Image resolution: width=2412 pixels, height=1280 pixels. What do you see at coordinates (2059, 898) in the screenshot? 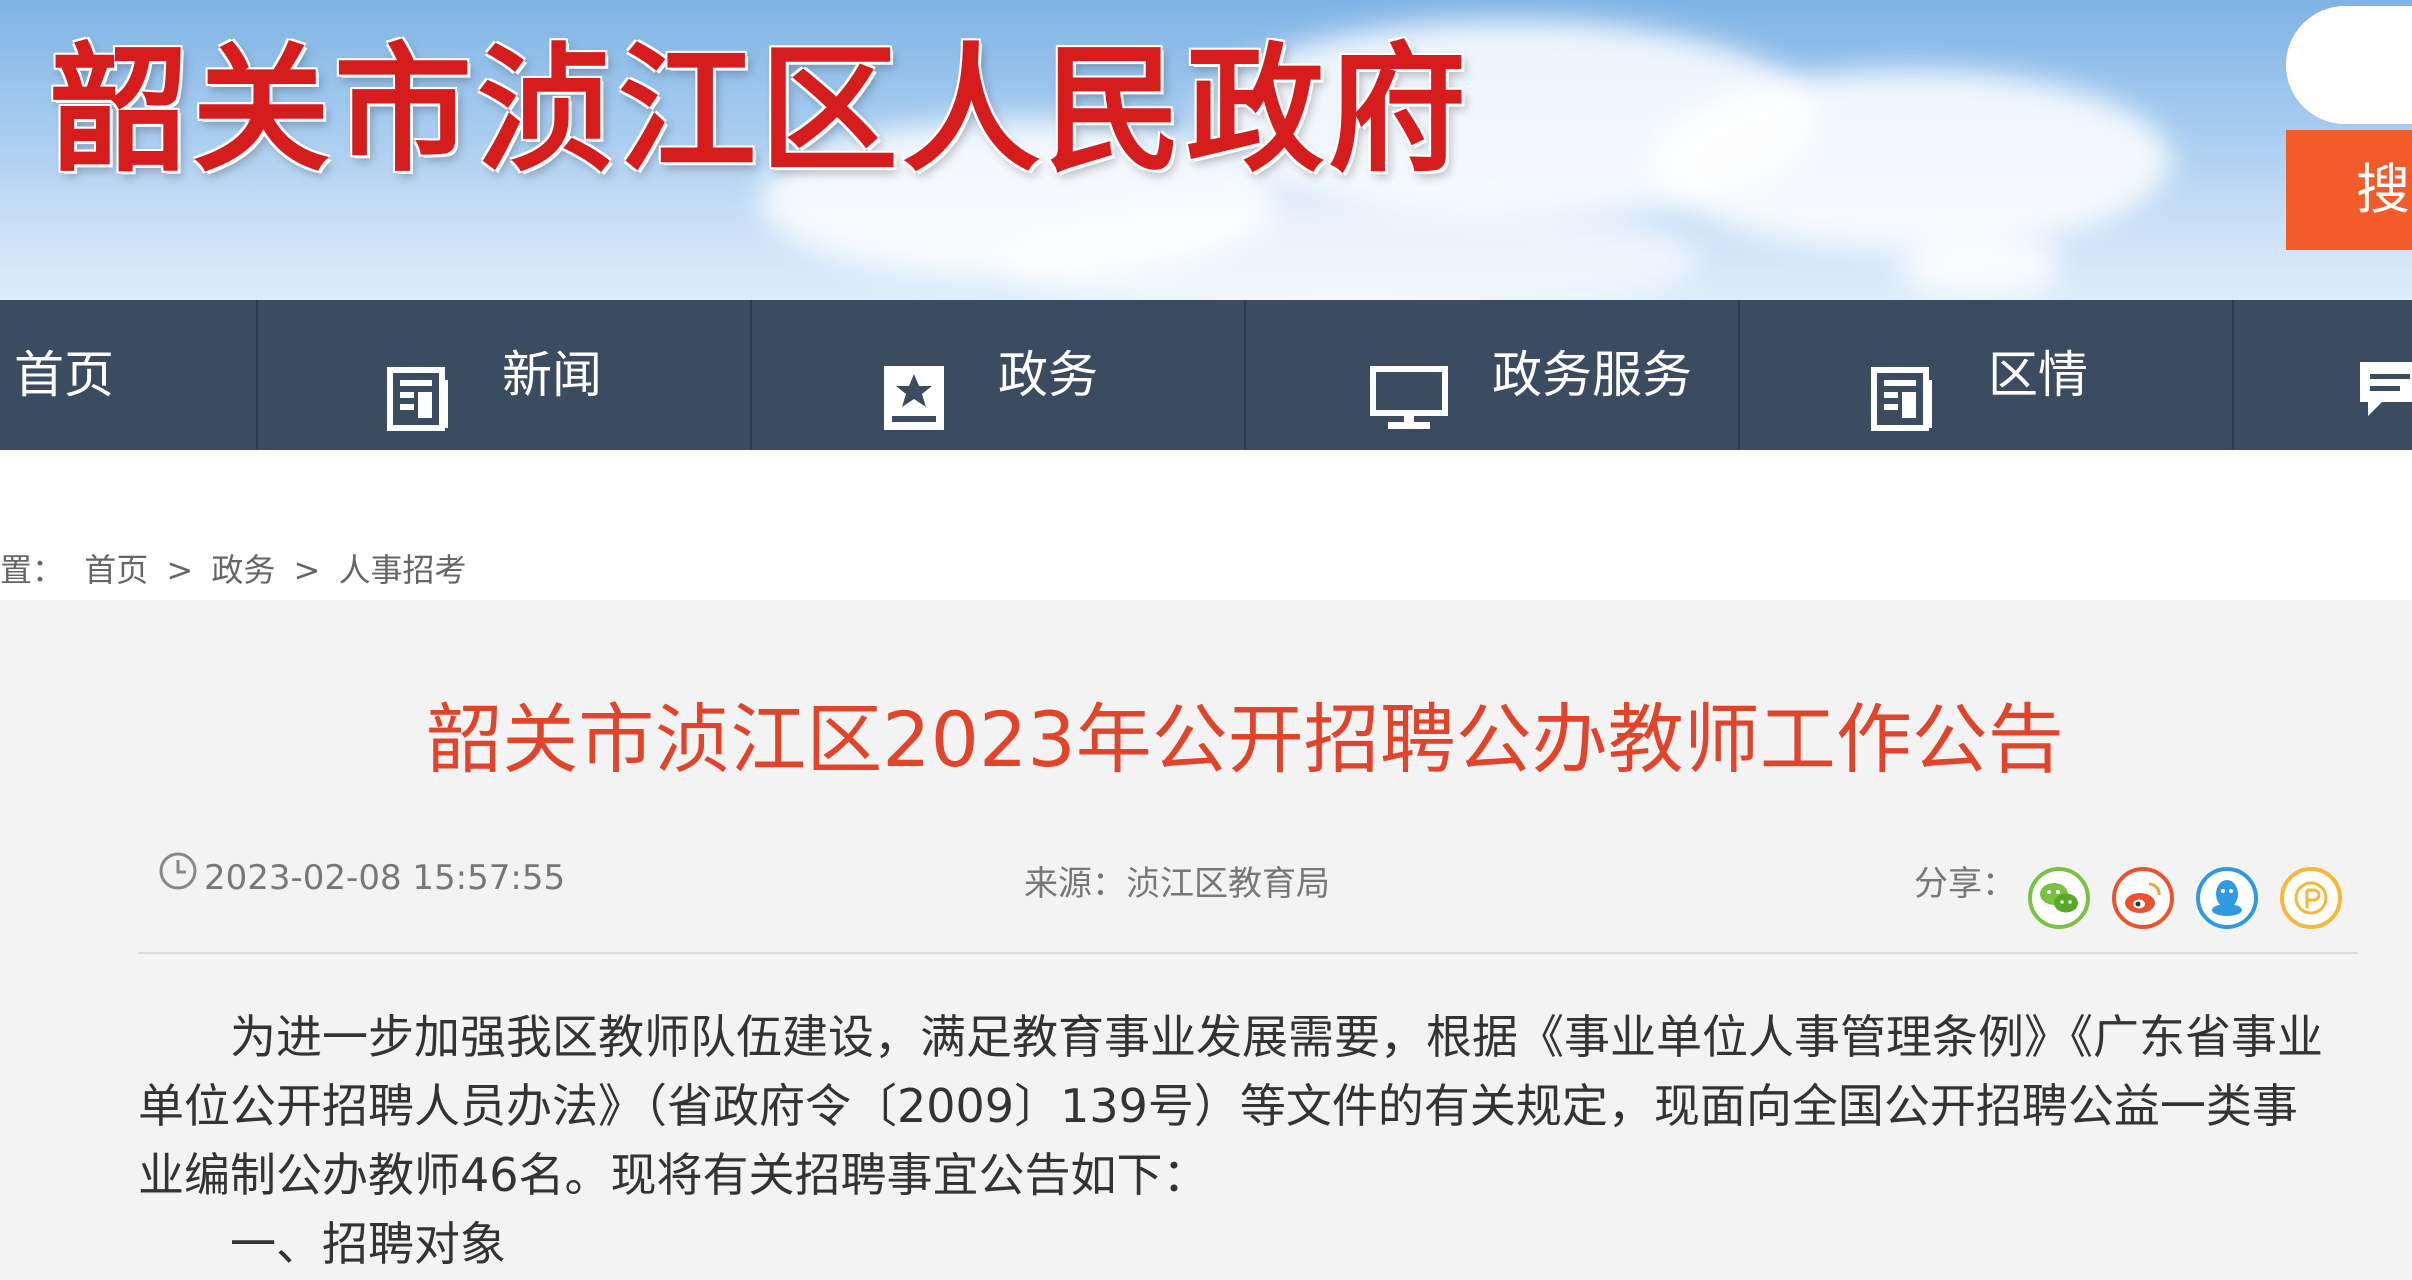
I see `wechat-icon` at bounding box center [2059, 898].